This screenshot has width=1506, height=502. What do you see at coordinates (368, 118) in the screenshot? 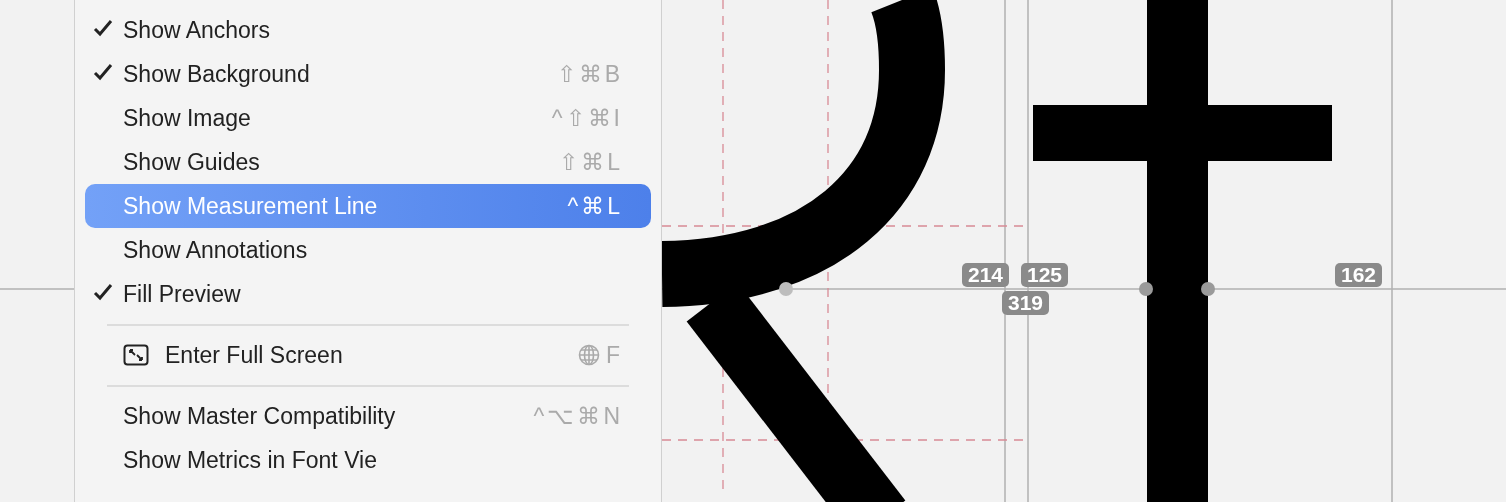
I see `menu-item: Show Image ^⇧⌘I` at bounding box center [368, 118].